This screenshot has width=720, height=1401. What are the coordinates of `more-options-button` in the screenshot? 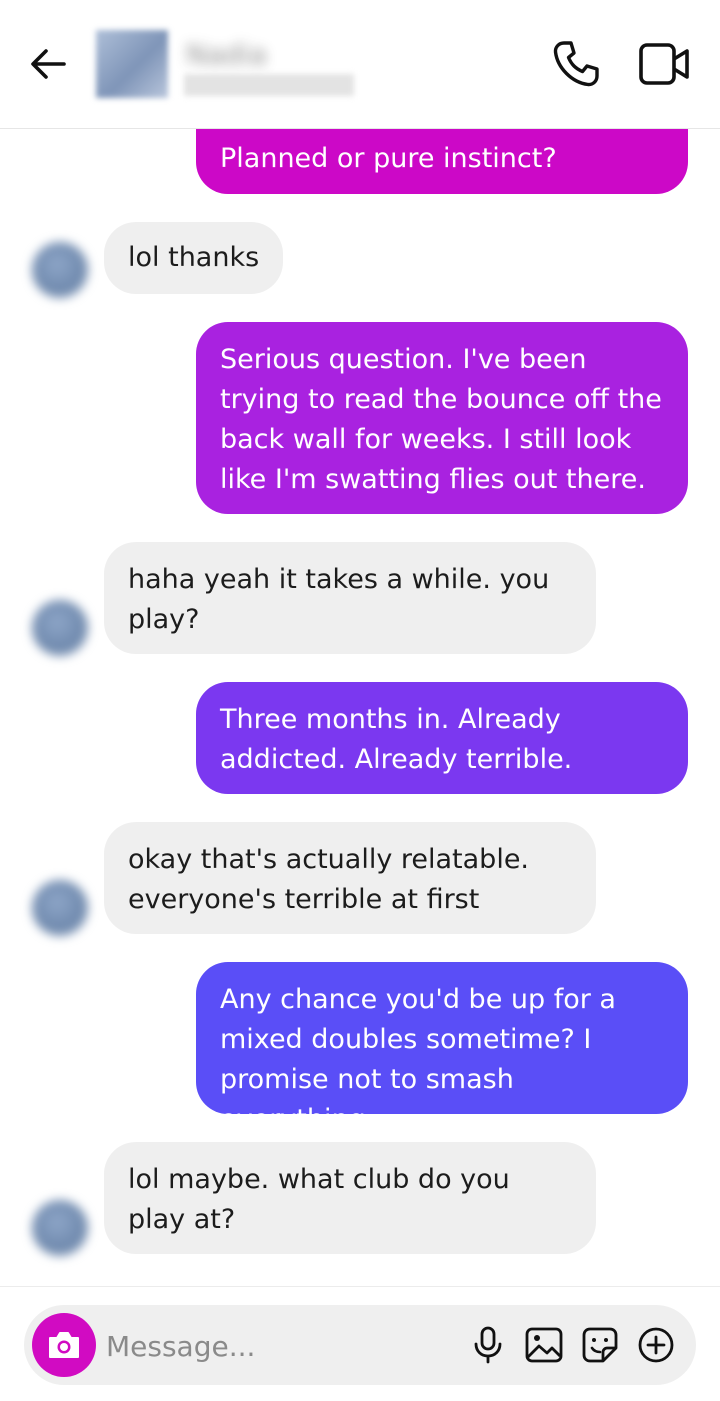 It's located at (656, 1345).